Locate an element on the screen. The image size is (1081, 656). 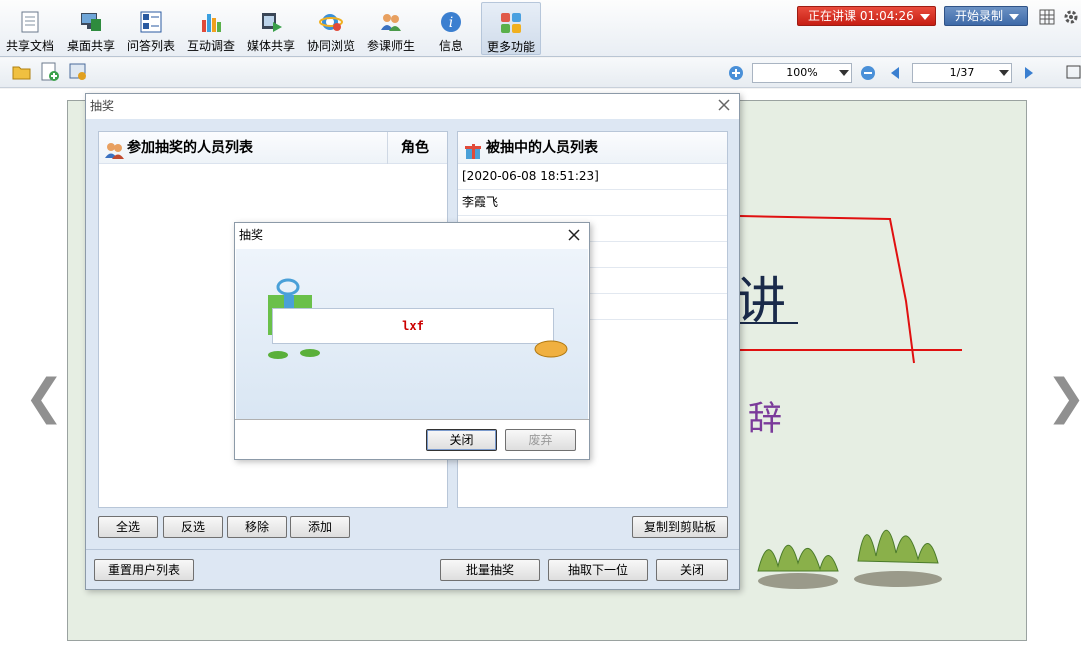
toolbar-label: 媒体共享 is located at coordinates (270, 46).